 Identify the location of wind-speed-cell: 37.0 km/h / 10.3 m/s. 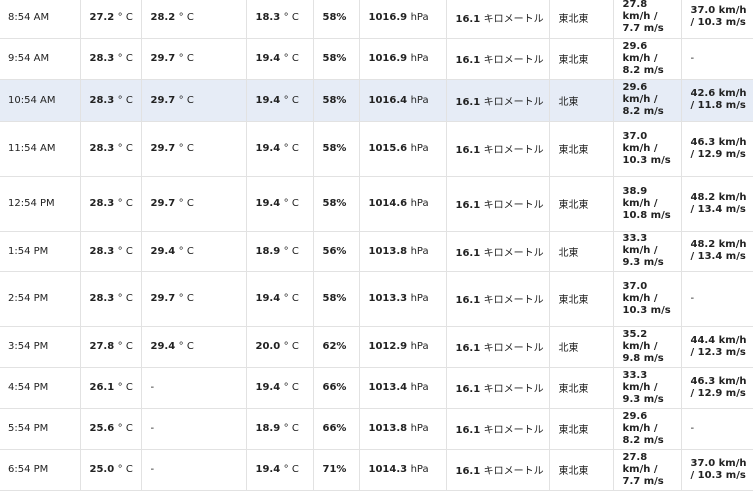
(647, 149).